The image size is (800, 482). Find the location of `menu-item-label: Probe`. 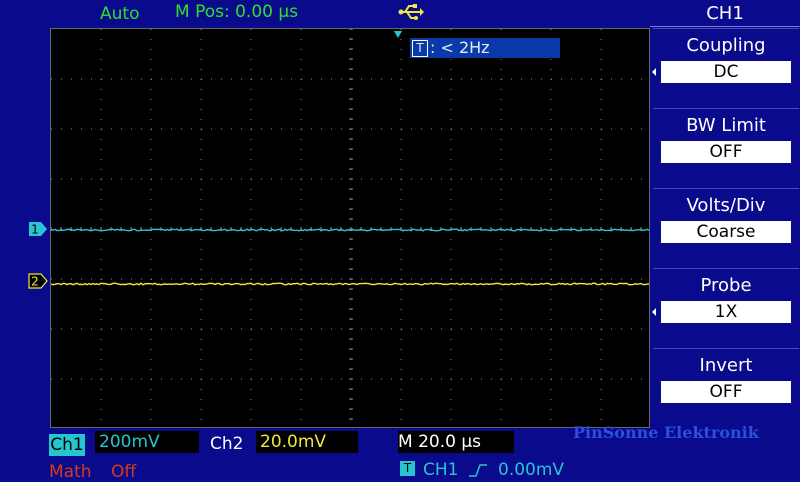

menu-item-label: Probe is located at coordinates (726, 285).